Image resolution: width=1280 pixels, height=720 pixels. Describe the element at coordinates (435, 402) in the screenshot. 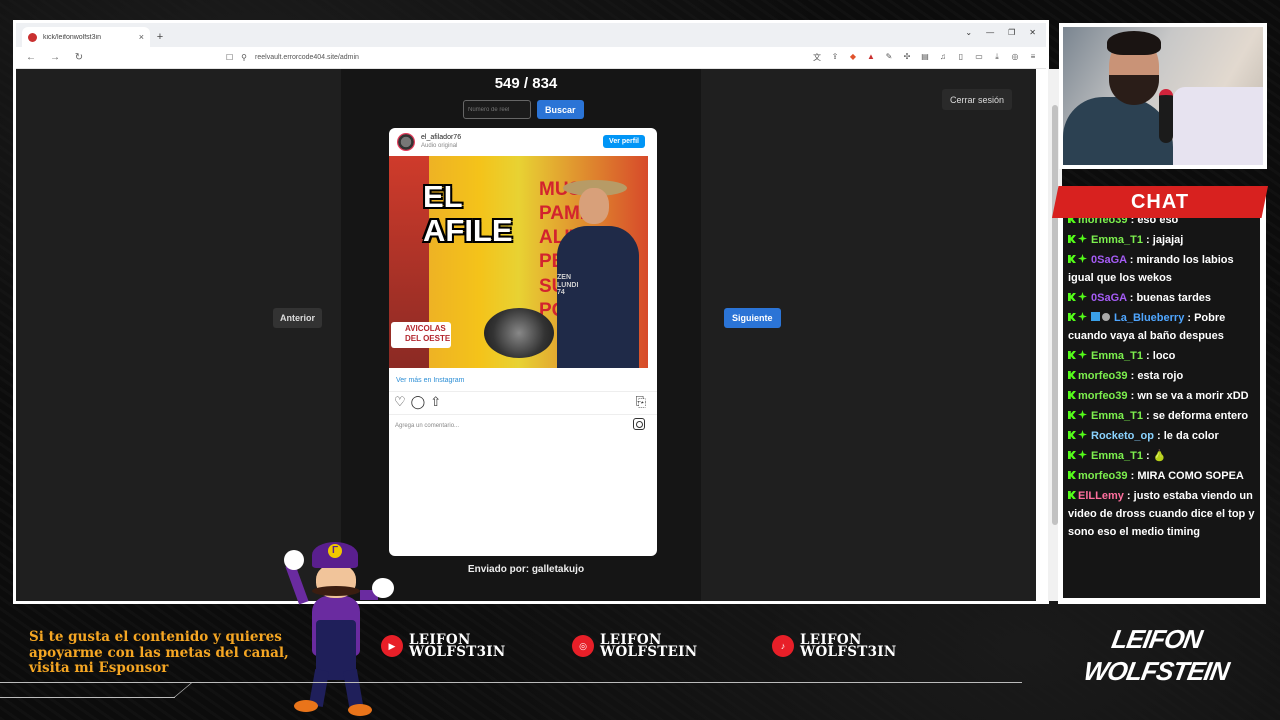

I see `share-icon: ⇧` at that location.